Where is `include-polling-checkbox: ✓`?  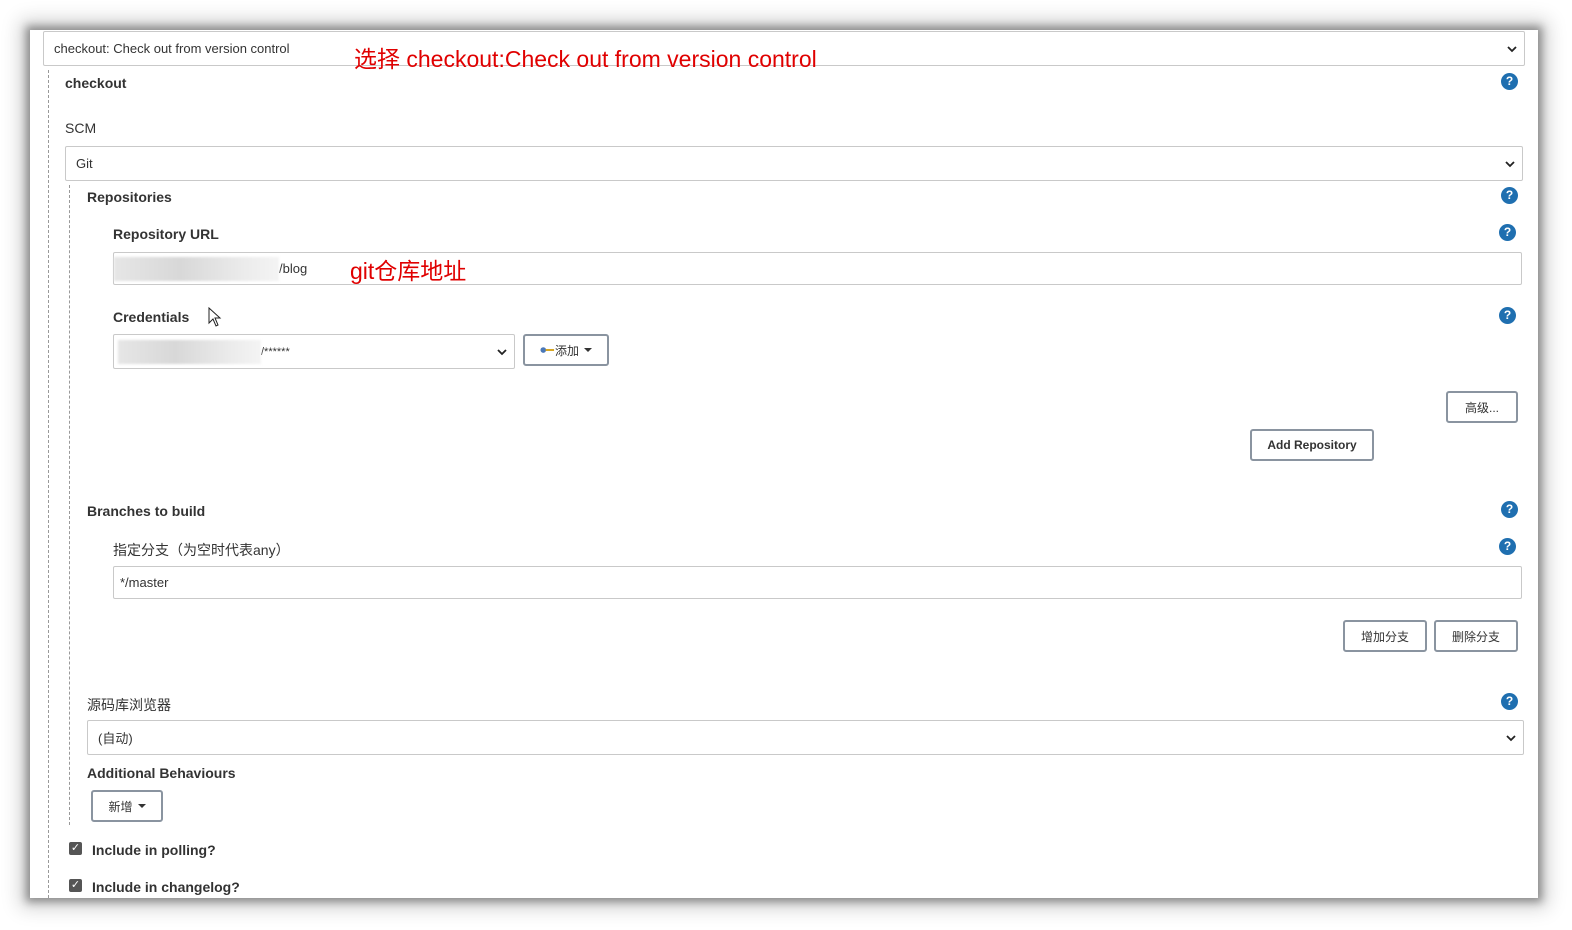
include-polling-checkbox: ✓ is located at coordinates (75, 848).